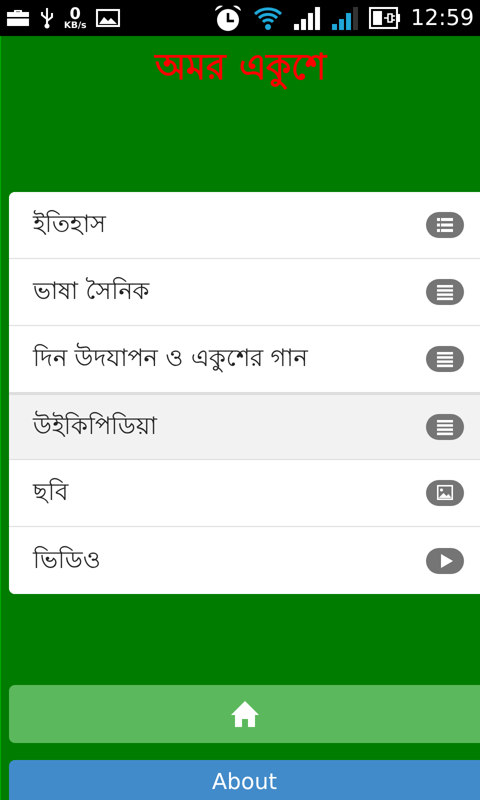 This screenshot has height=800, width=480. Describe the element at coordinates (244, 780) in the screenshot. I see `about-button: About` at that location.